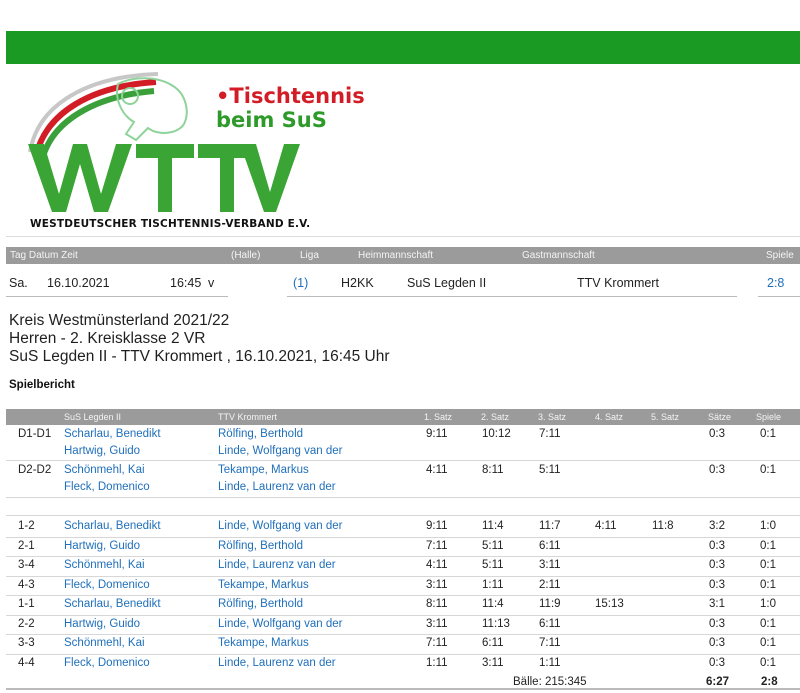  What do you see at coordinates (438, 417) in the screenshot?
I see `th-set1: 1. Satz` at bounding box center [438, 417].